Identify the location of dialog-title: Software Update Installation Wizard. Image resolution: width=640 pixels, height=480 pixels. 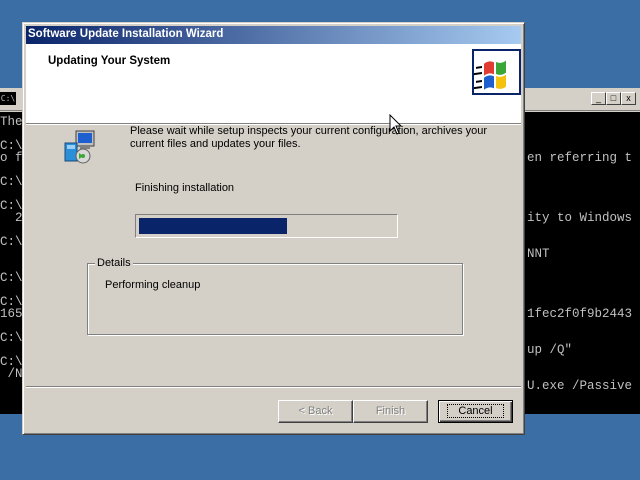
(126, 34).